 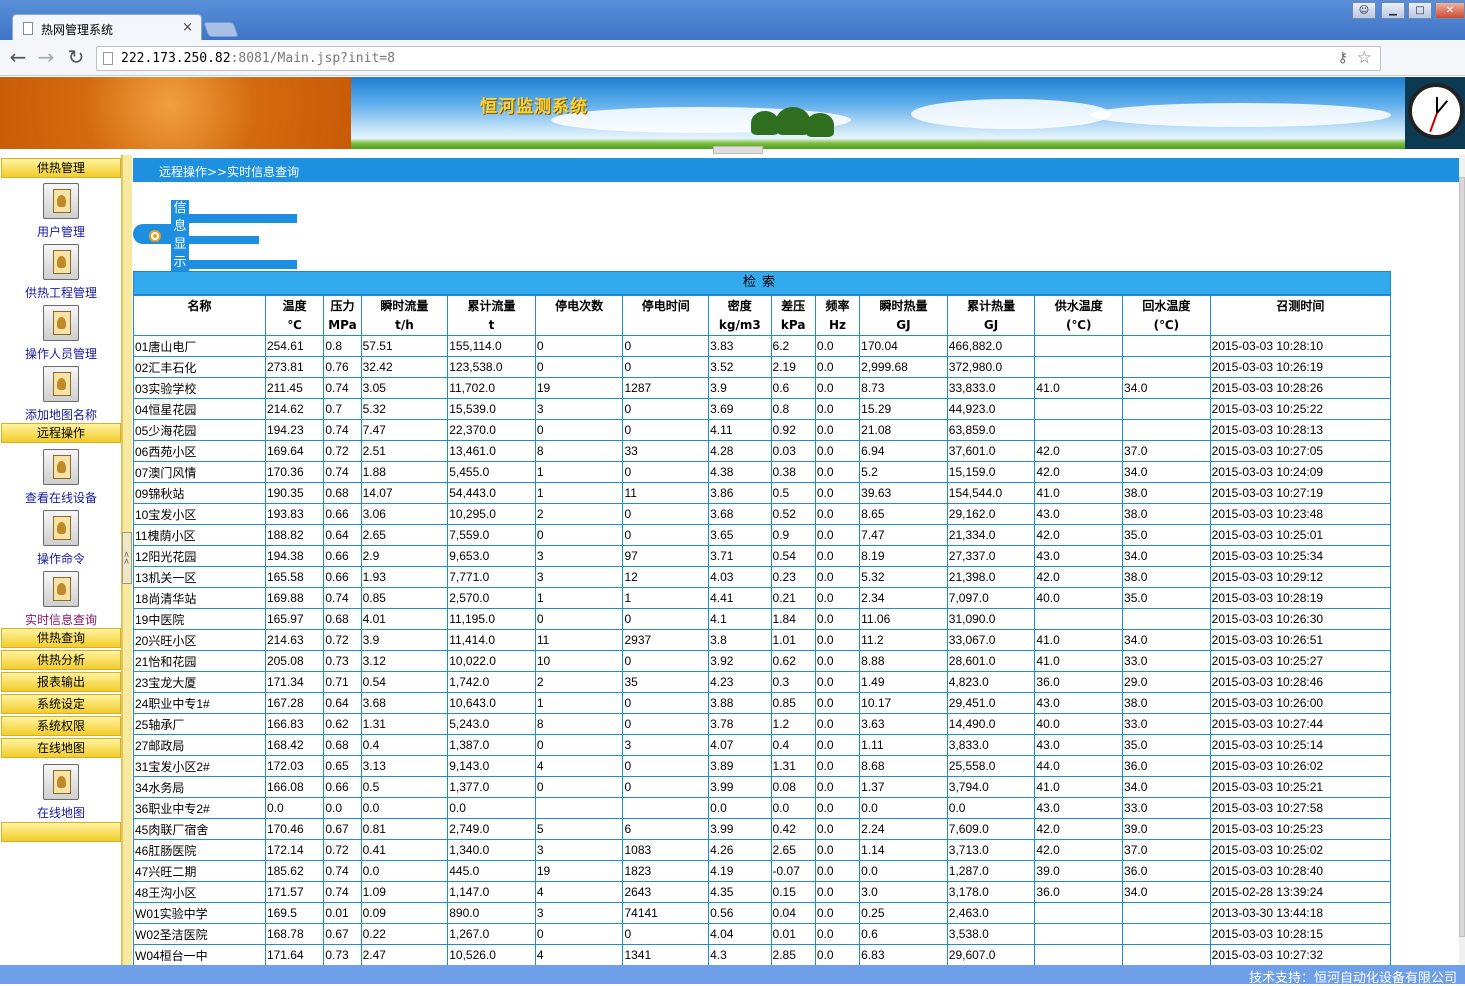 What do you see at coordinates (127, 558) in the screenshot?
I see `sidebar-collapse-toggle: <<` at bounding box center [127, 558].